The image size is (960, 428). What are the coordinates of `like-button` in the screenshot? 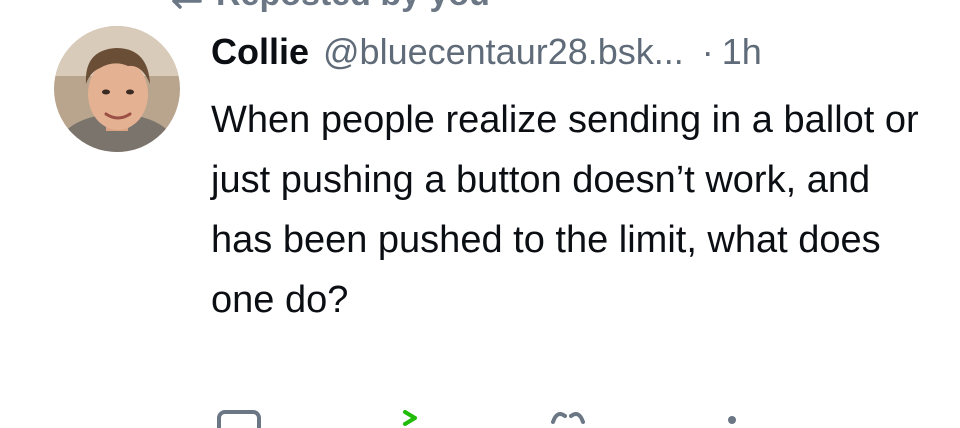 It's located at (569, 418).